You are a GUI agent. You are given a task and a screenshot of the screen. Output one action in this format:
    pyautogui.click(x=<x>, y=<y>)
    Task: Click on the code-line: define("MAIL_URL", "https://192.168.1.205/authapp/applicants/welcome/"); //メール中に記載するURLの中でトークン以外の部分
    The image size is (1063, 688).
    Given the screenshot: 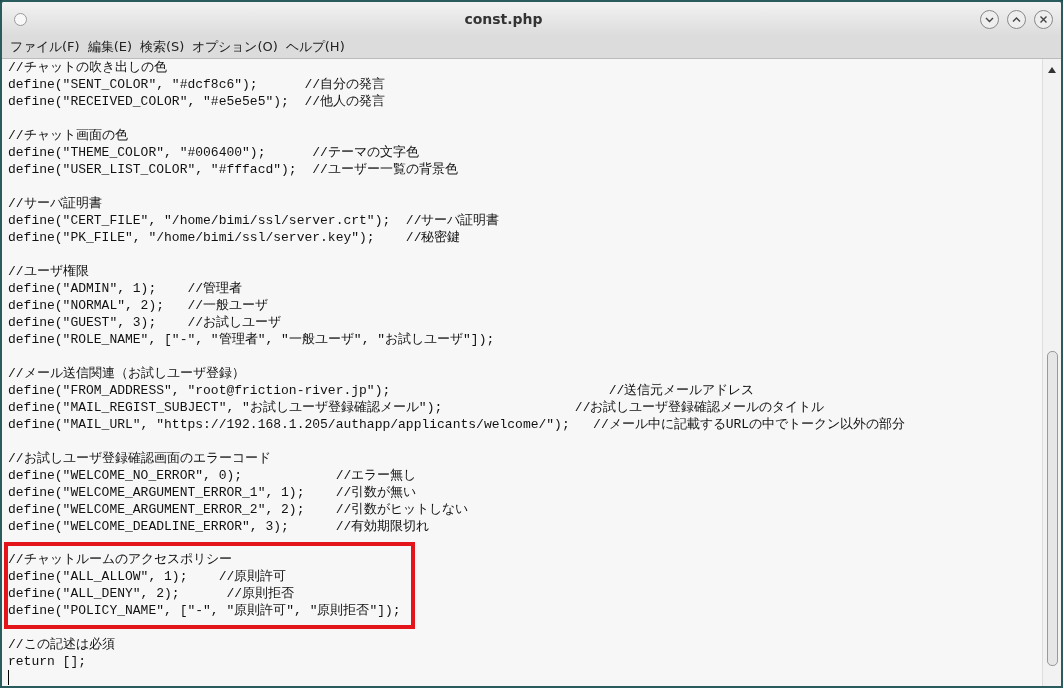 What is the action you would take?
    pyautogui.click(x=457, y=424)
    